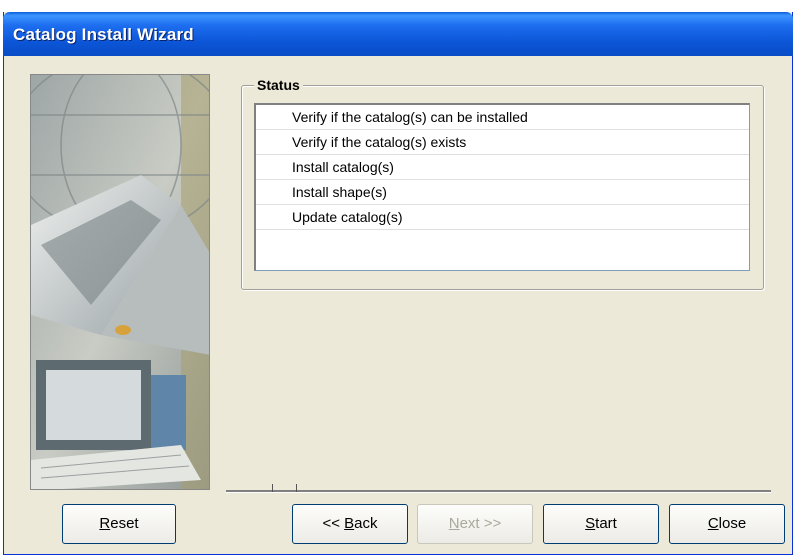  What do you see at coordinates (502, 167) in the screenshot?
I see `status-item: Install catalog(s)` at bounding box center [502, 167].